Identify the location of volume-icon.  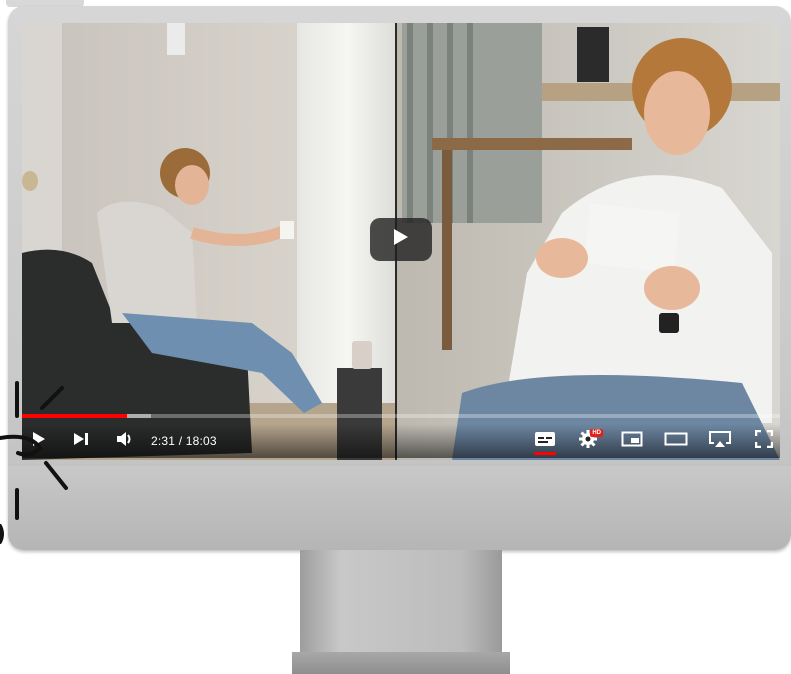
(125, 441).